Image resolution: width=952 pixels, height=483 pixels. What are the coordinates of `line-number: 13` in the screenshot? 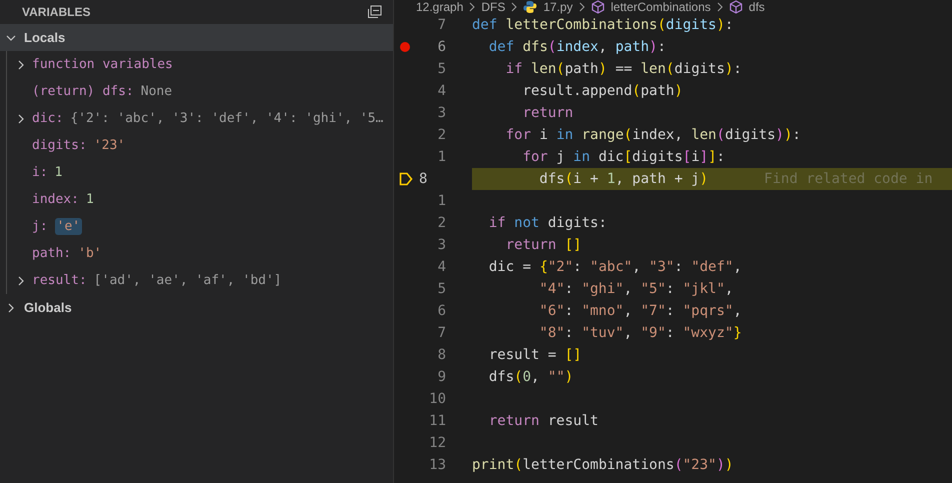 It's located at (437, 465).